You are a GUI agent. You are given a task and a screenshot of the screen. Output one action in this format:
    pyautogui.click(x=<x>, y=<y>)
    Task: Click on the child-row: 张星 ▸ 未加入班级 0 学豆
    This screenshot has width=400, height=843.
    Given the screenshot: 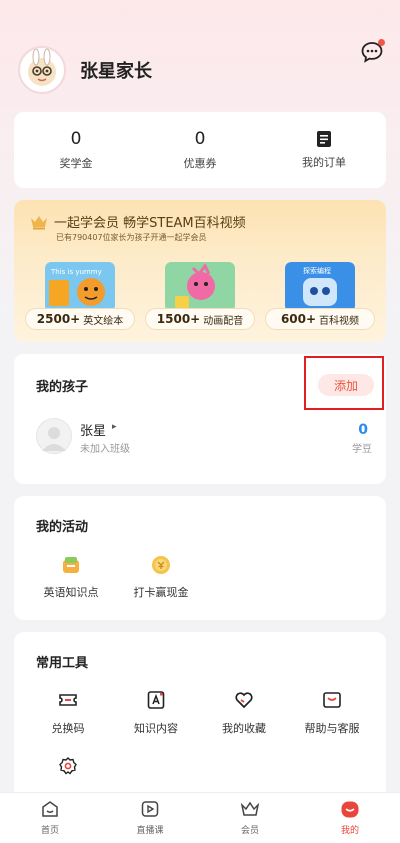 What is the action you would take?
    pyautogui.click(x=206, y=438)
    